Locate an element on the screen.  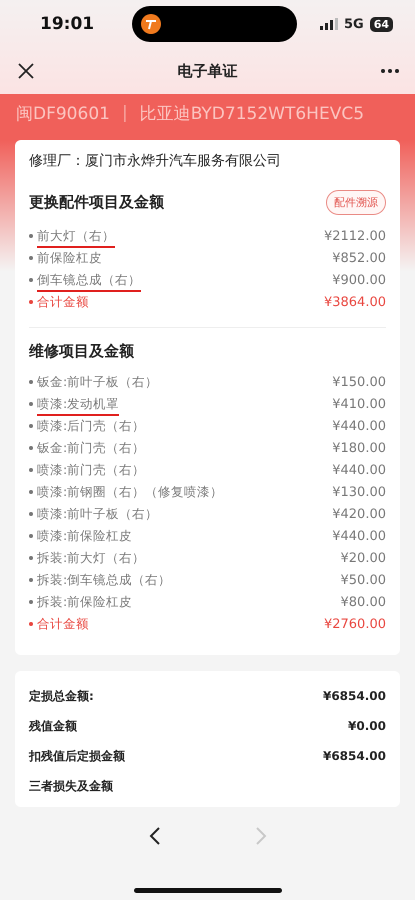
summary-label: 定损总金额: is located at coordinates (61, 696).